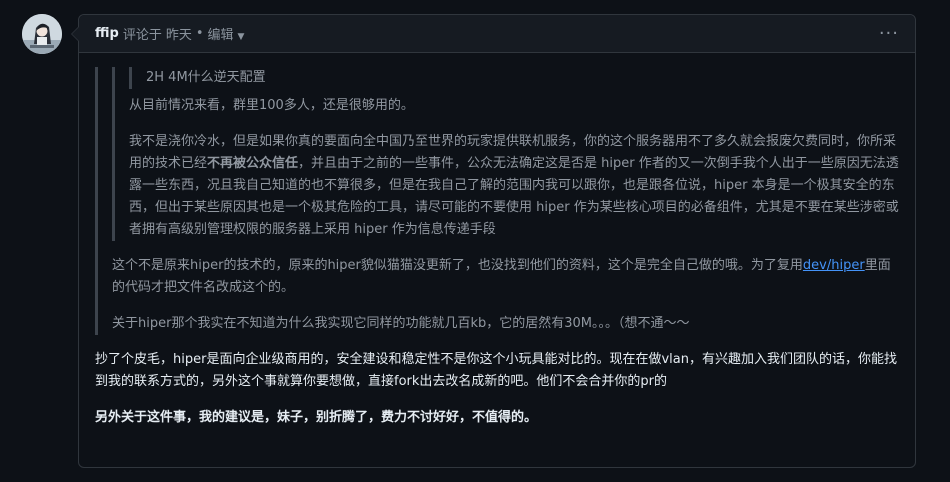 This screenshot has height=482, width=950. What do you see at coordinates (834, 265) in the screenshot?
I see `dev-hiper-link: dev/hiper` at bounding box center [834, 265].